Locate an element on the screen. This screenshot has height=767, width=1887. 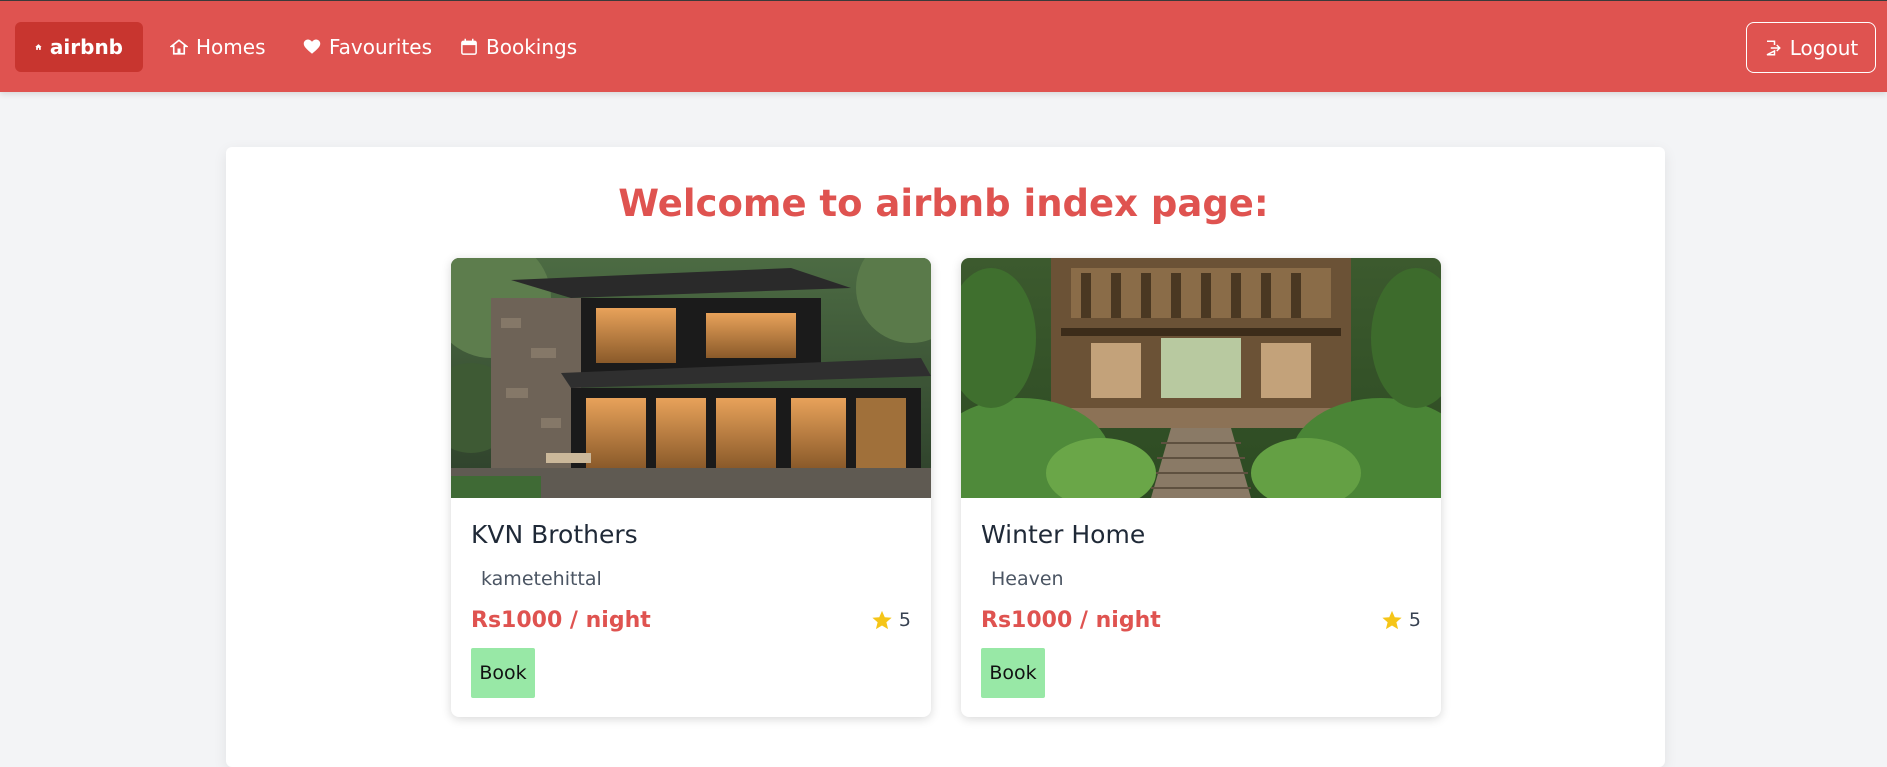
nav-item-favourites: Favourites is located at coordinates (367, 47).